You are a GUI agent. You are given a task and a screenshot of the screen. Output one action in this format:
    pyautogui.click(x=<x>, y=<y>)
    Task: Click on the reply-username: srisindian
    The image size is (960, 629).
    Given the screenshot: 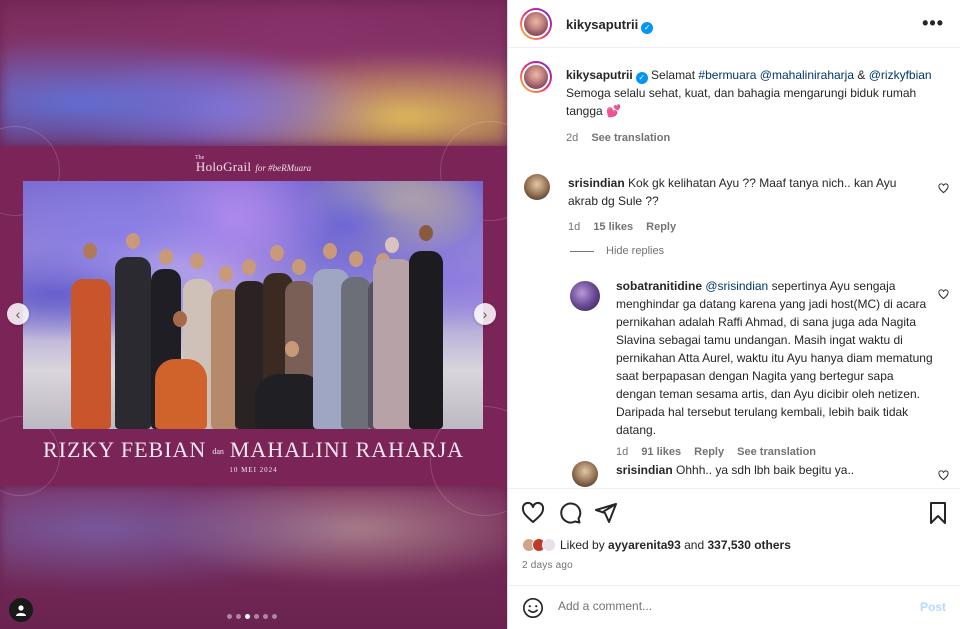 What is the action you would take?
    pyautogui.click(x=644, y=470)
    